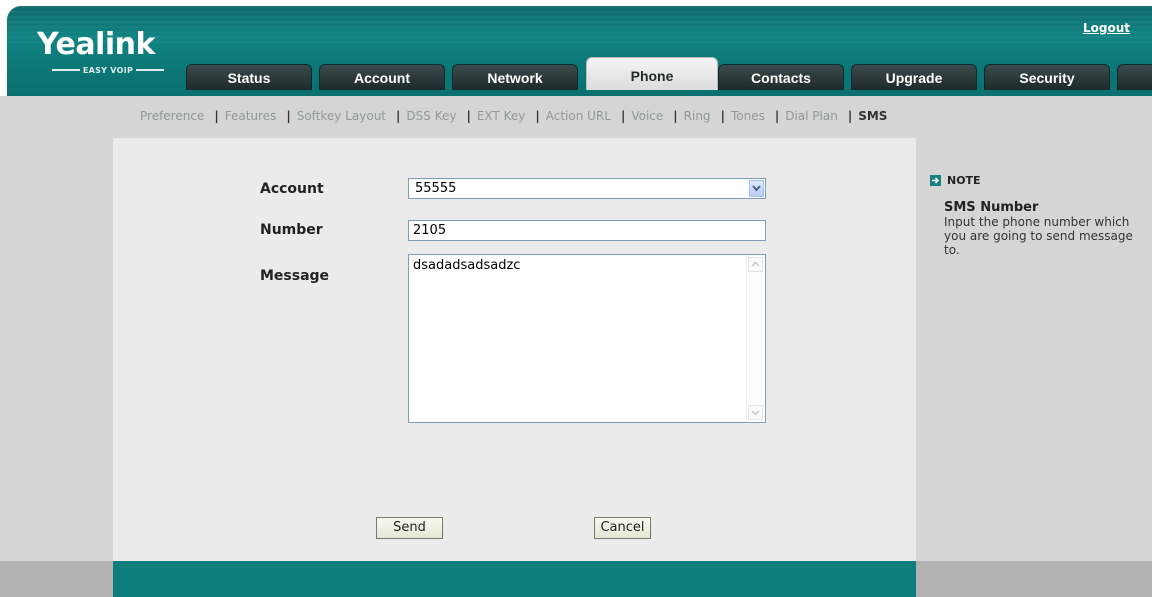 This screenshot has height=597, width=1152. I want to click on subnav-action-url: Action URL, so click(578, 116).